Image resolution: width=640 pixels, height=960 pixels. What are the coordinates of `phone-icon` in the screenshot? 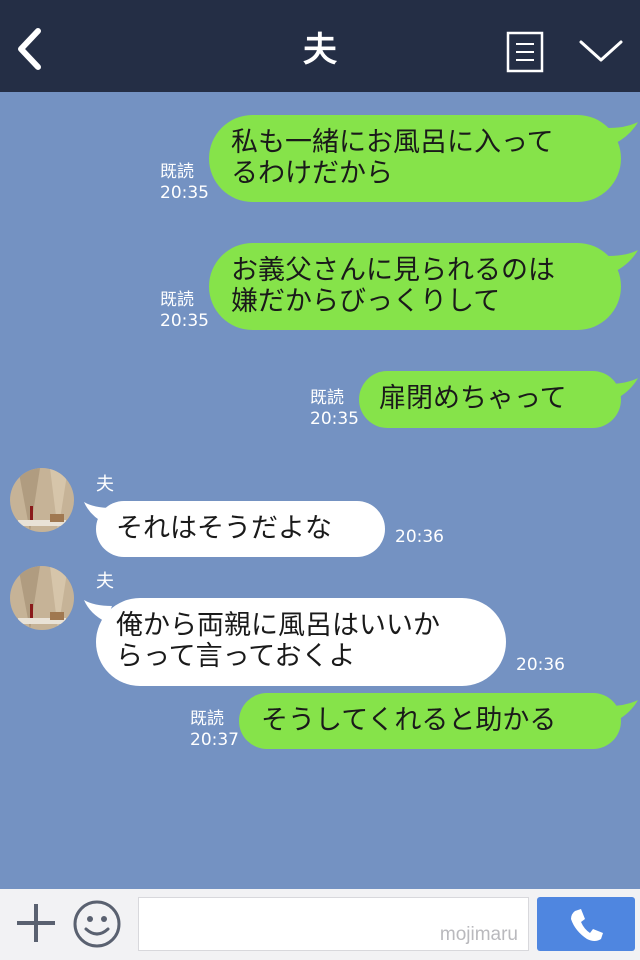 It's located at (587, 925).